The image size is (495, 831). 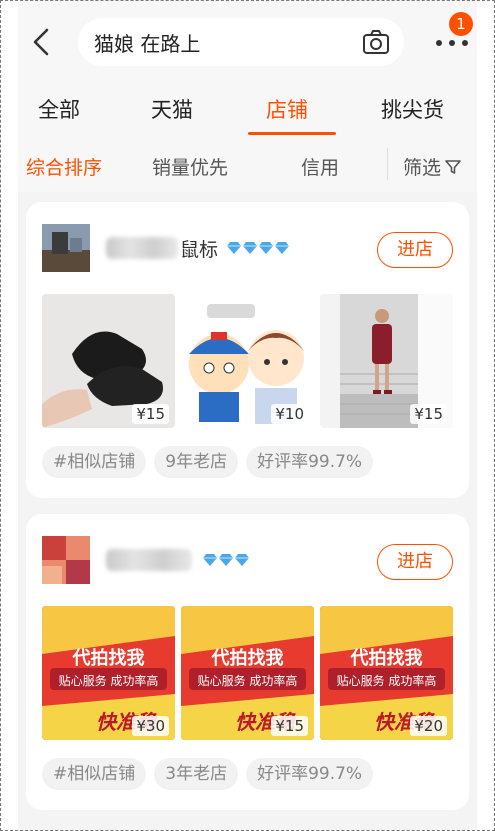 I want to click on category-tabs: 全部 天猫 店铺 挑尖货, so click(x=247, y=110).